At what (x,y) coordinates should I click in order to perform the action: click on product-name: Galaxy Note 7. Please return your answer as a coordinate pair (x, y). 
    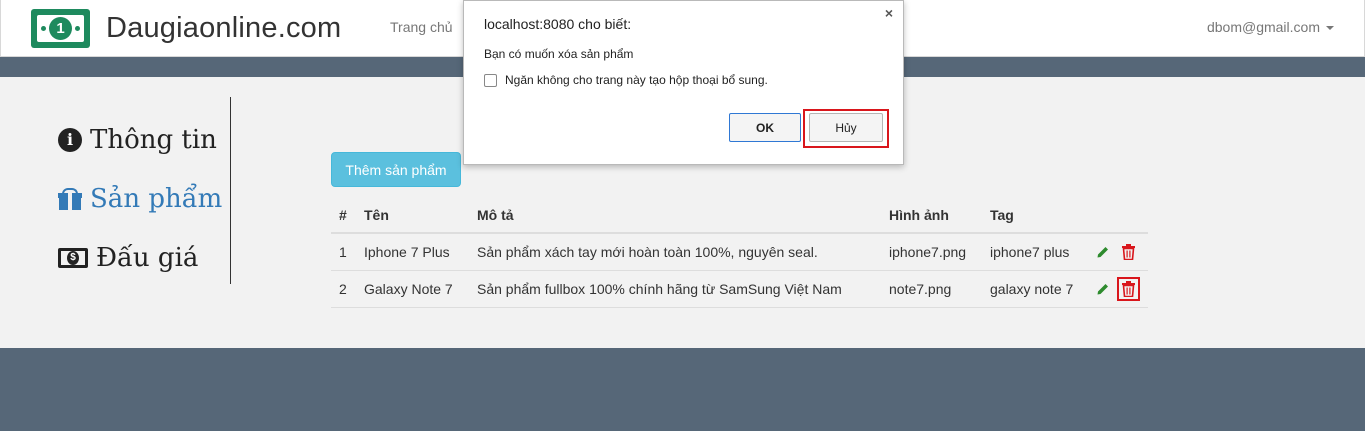
    Looking at the image, I should click on (408, 289).